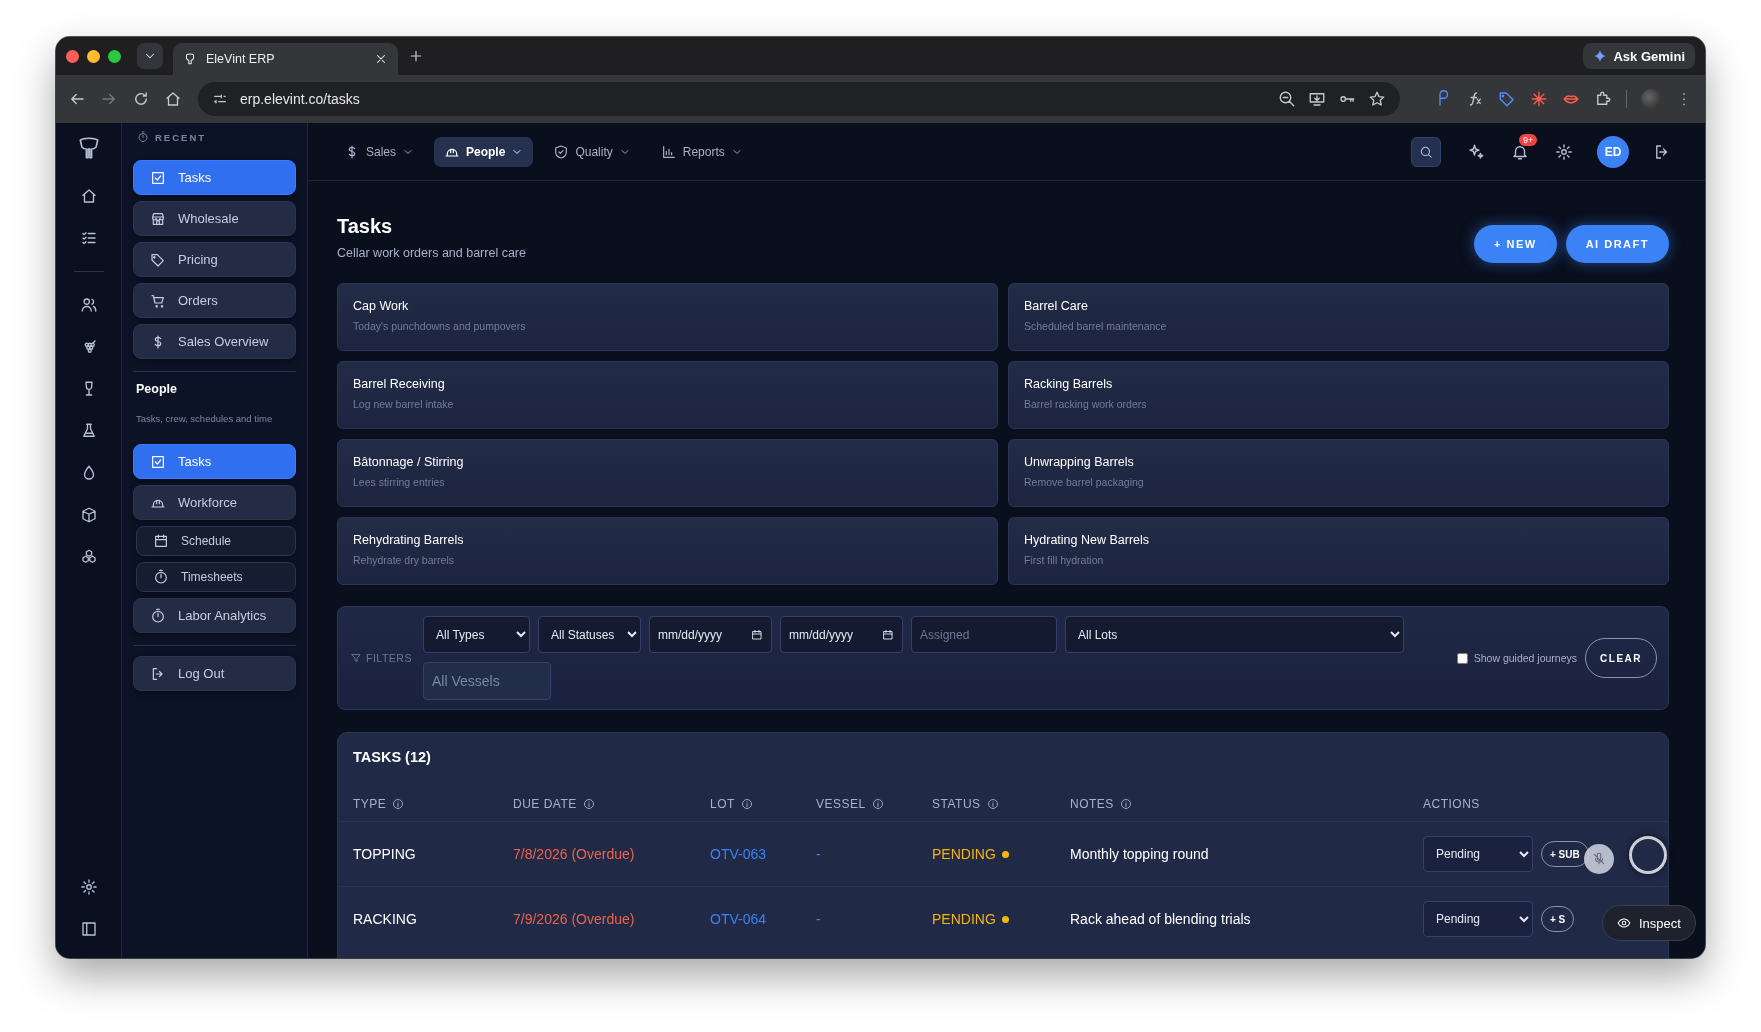 This screenshot has height=1032, width=1761. What do you see at coordinates (143, 137) in the screenshot?
I see `clock-icon` at bounding box center [143, 137].